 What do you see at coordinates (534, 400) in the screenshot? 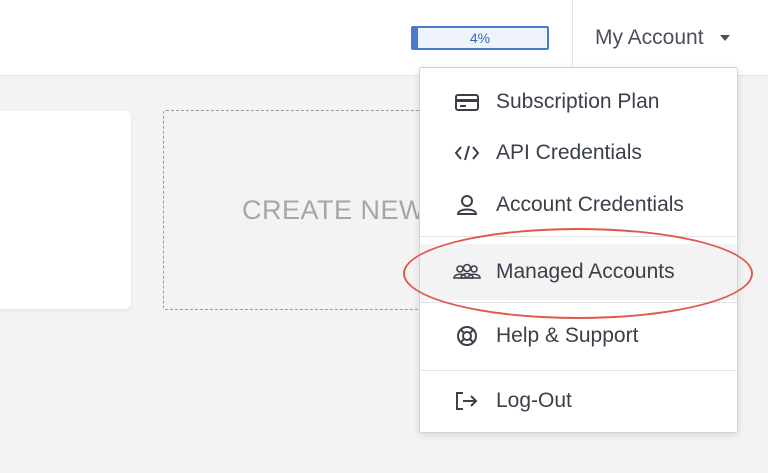
I see `menu-item-label: Log-Out` at bounding box center [534, 400].